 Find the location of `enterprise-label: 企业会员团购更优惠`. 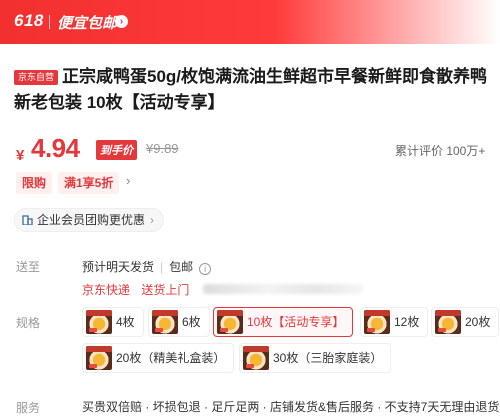

enterprise-label: 企业会员团购更优惠 is located at coordinates (91, 220).